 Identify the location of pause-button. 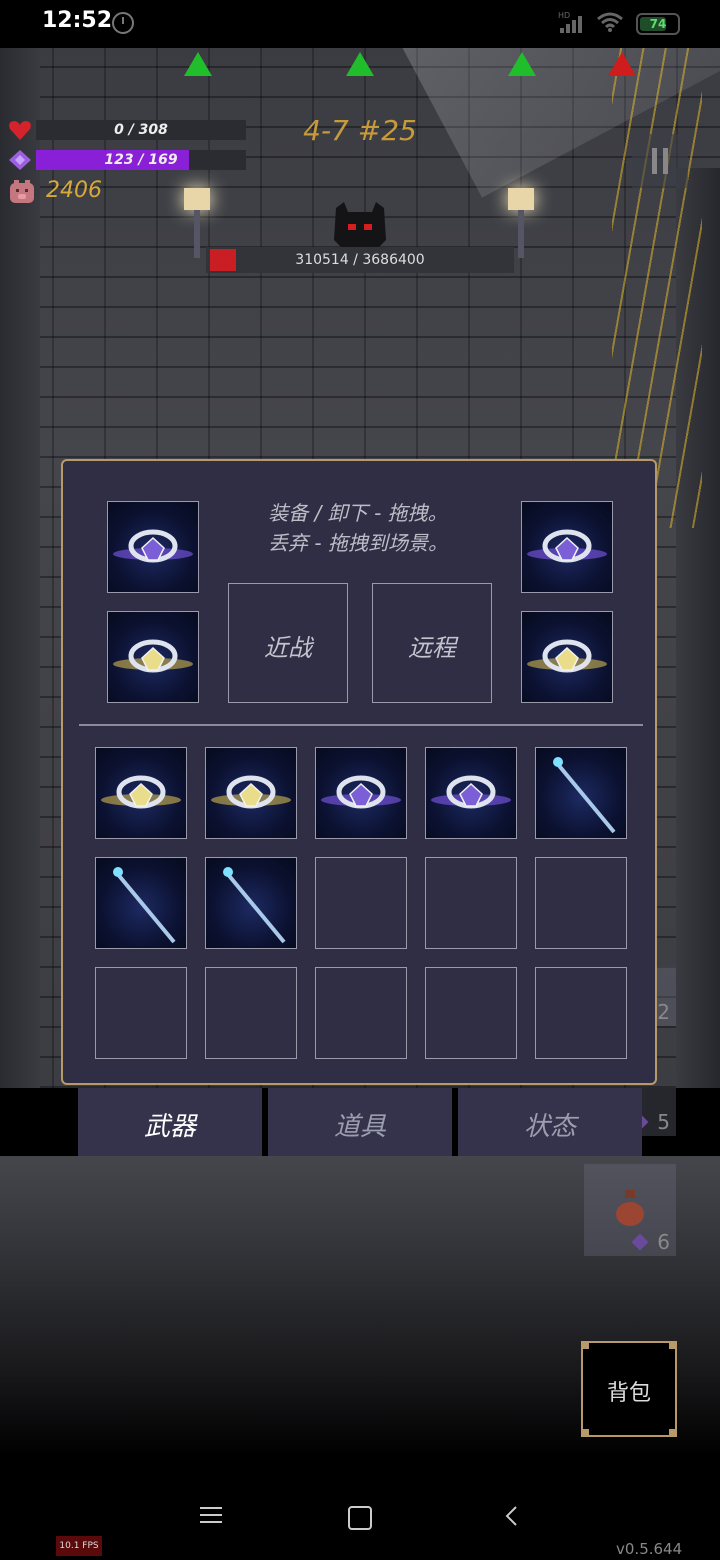
(660, 161).